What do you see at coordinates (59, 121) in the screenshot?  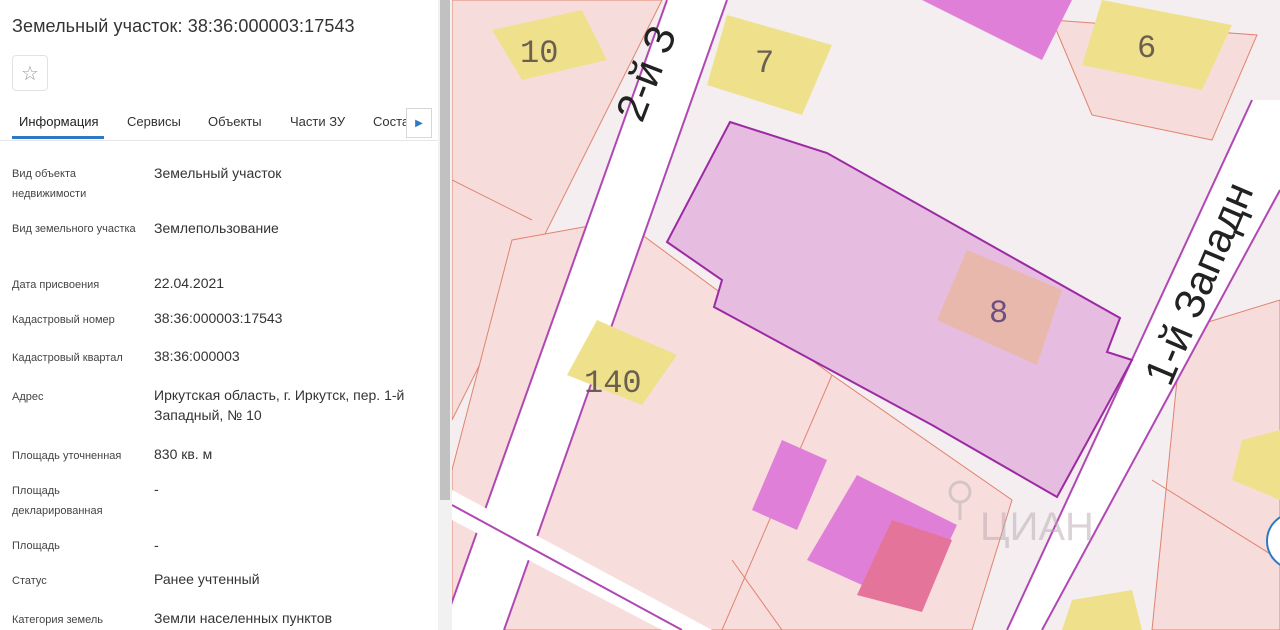 I see `tab-information: Информация` at bounding box center [59, 121].